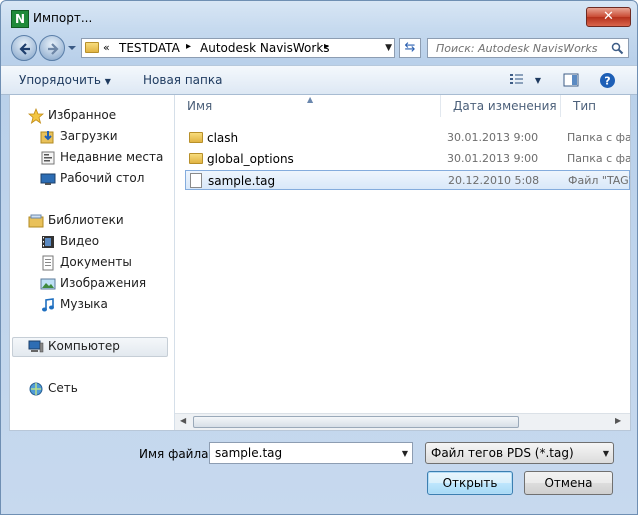 Image resolution: width=638 pixels, height=515 pixels. Describe the element at coordinates (311, 453) in the screenshot. I see `filename-input: sample.tag ▼` at that location.